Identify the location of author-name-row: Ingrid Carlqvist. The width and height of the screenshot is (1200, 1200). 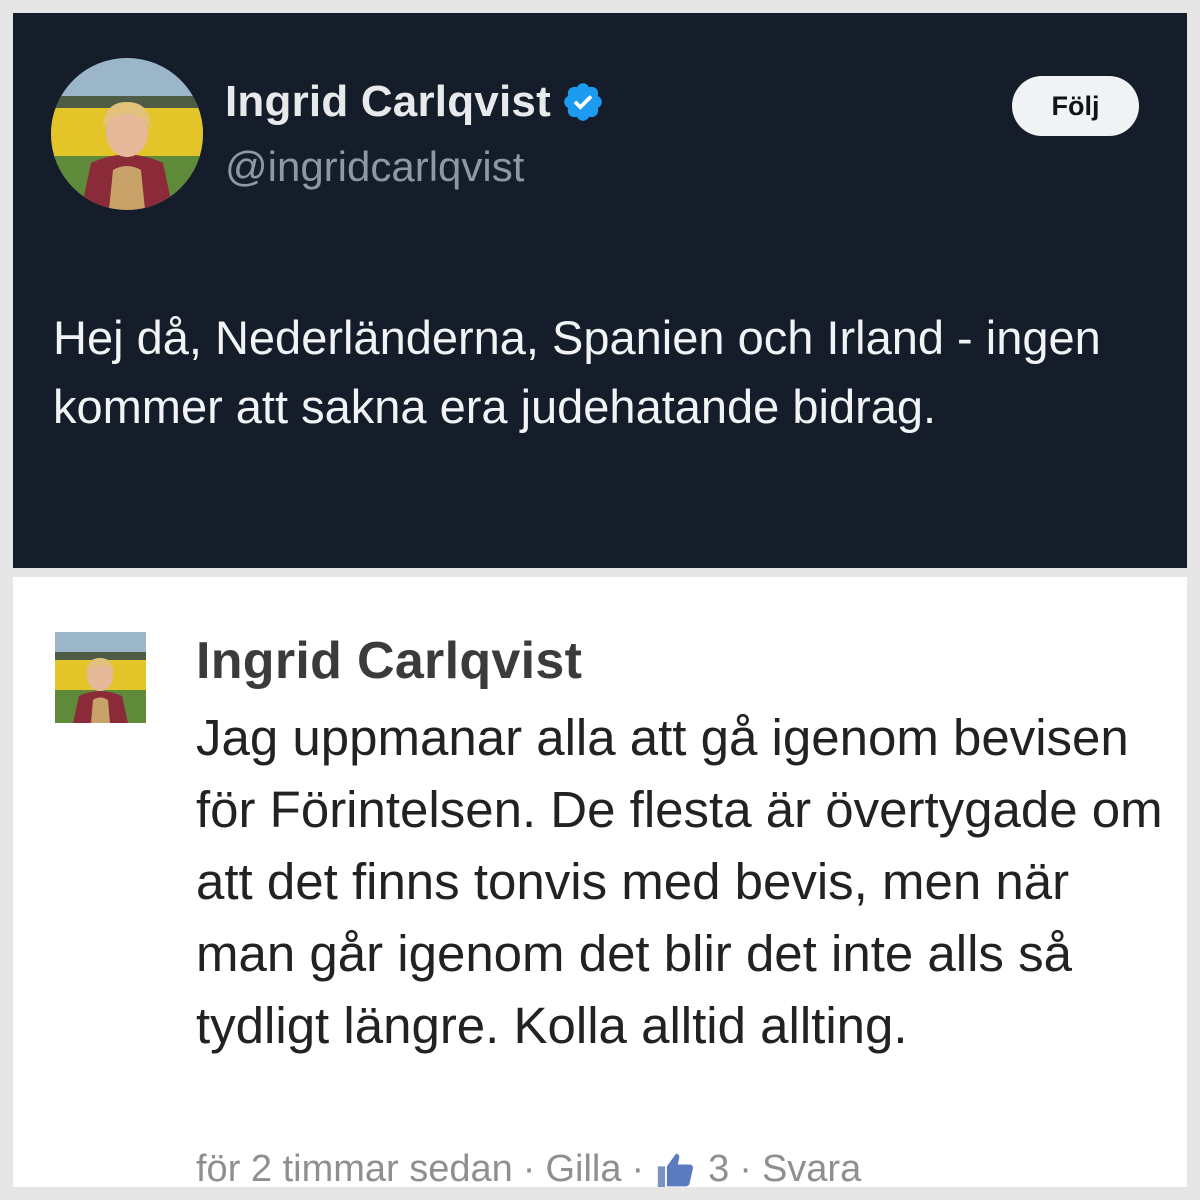
(415, 102).